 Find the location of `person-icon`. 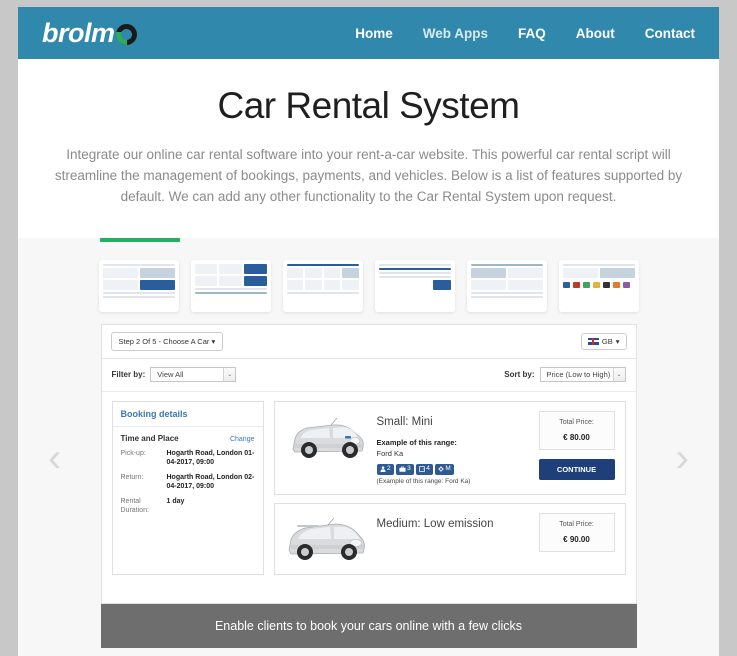

person-icon is located at coordinates (382, 469).